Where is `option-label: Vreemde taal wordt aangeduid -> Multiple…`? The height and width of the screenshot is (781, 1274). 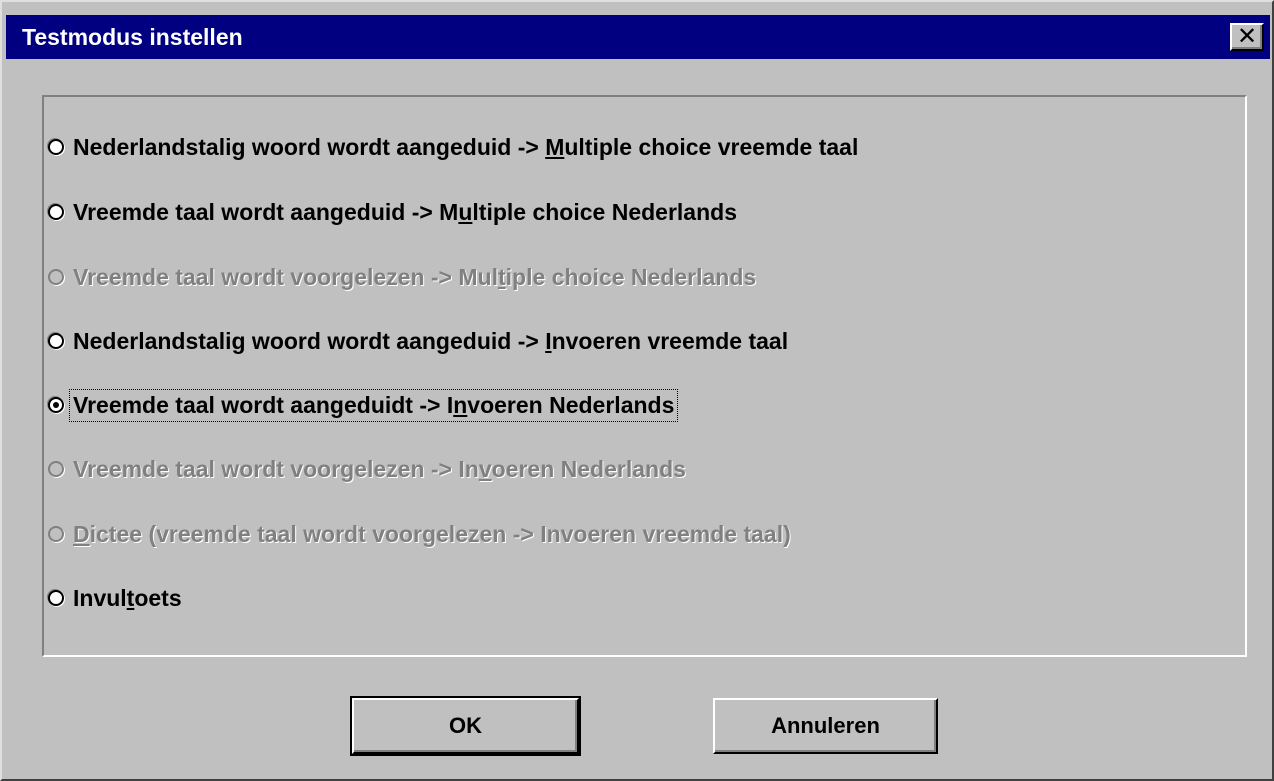 option-label: Vreemde taal wordt aangeduid -> Multiple… is located at coordinates (405, 211).